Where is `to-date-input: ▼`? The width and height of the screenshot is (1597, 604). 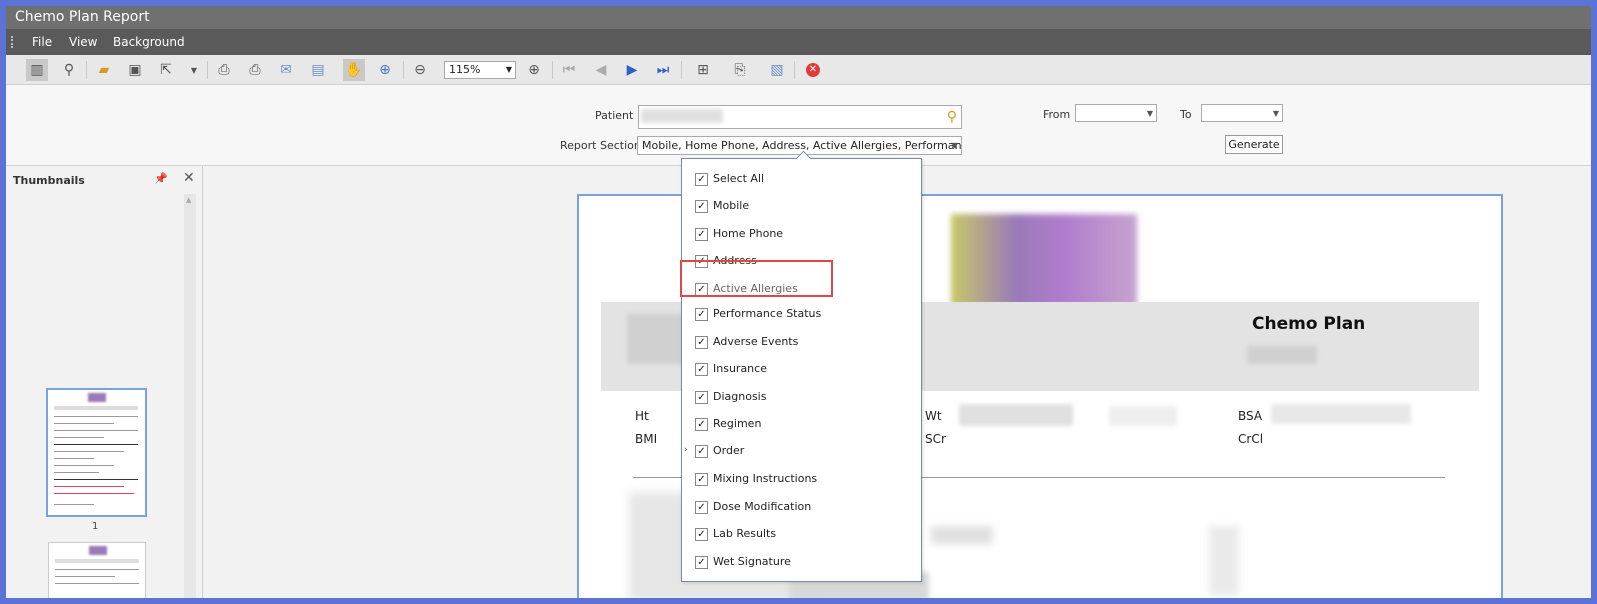
to-date-input: ▼ is located at coordinates (1242, 113).